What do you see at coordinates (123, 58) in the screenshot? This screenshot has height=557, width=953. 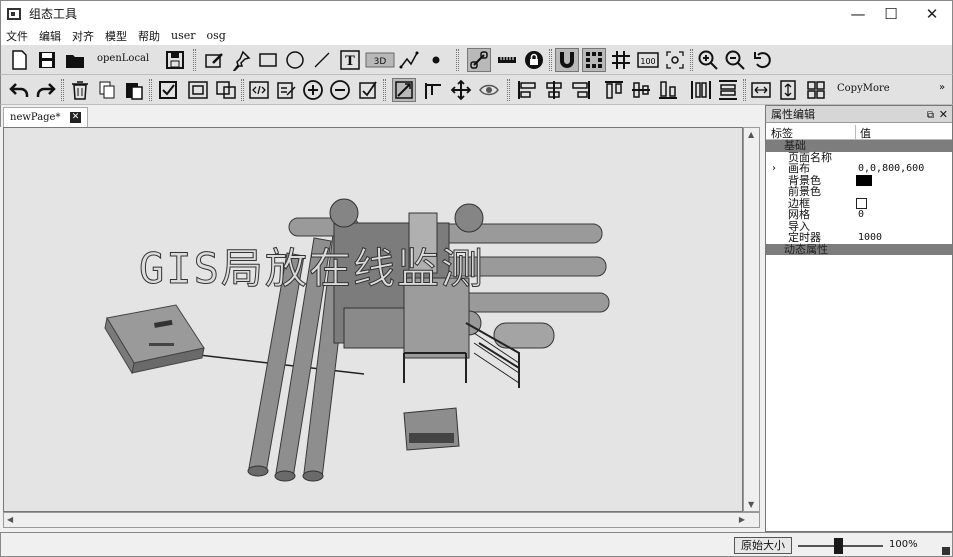 I see `open-local-button: openLocal` at bounding box center [123, 58].